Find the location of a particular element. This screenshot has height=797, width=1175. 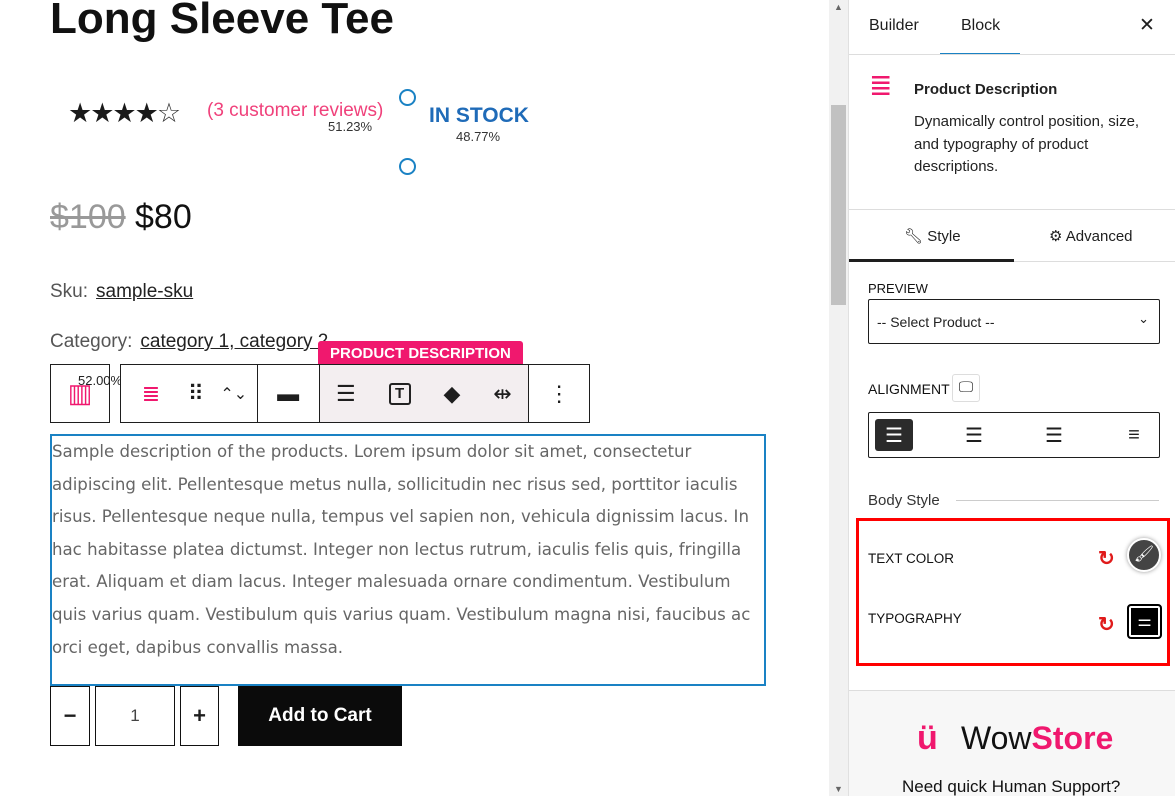

subtab-advanced: ⚙ Advanced is located at coordinates (1091, 236).